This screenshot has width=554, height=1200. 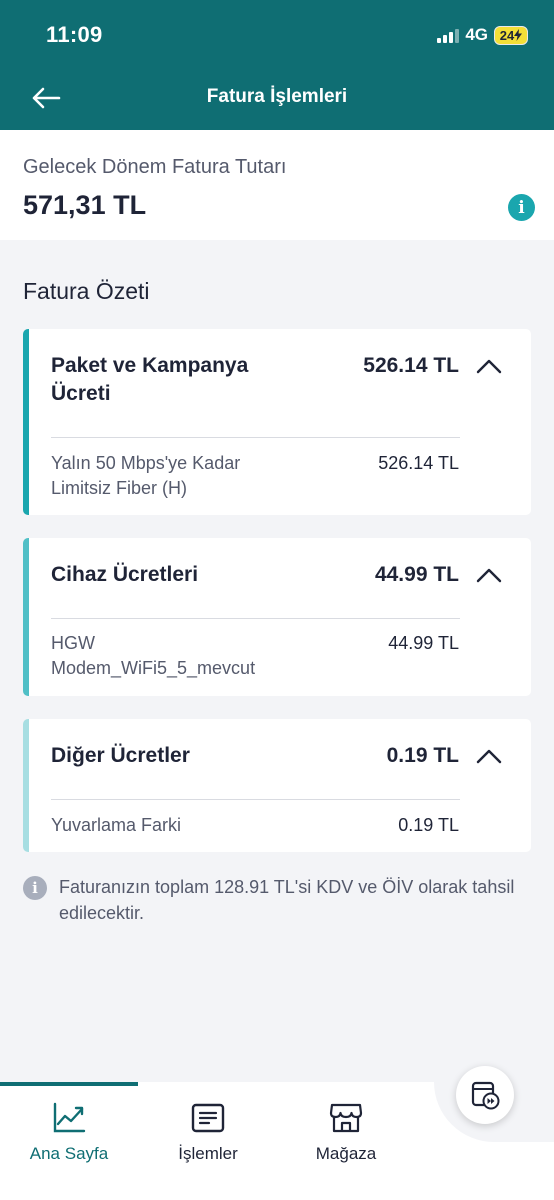 What do you see at coordinates (418, 463) in the screenshot?
I see `line-item-amount: 526.14 TL` at bounding box center [418, 463].